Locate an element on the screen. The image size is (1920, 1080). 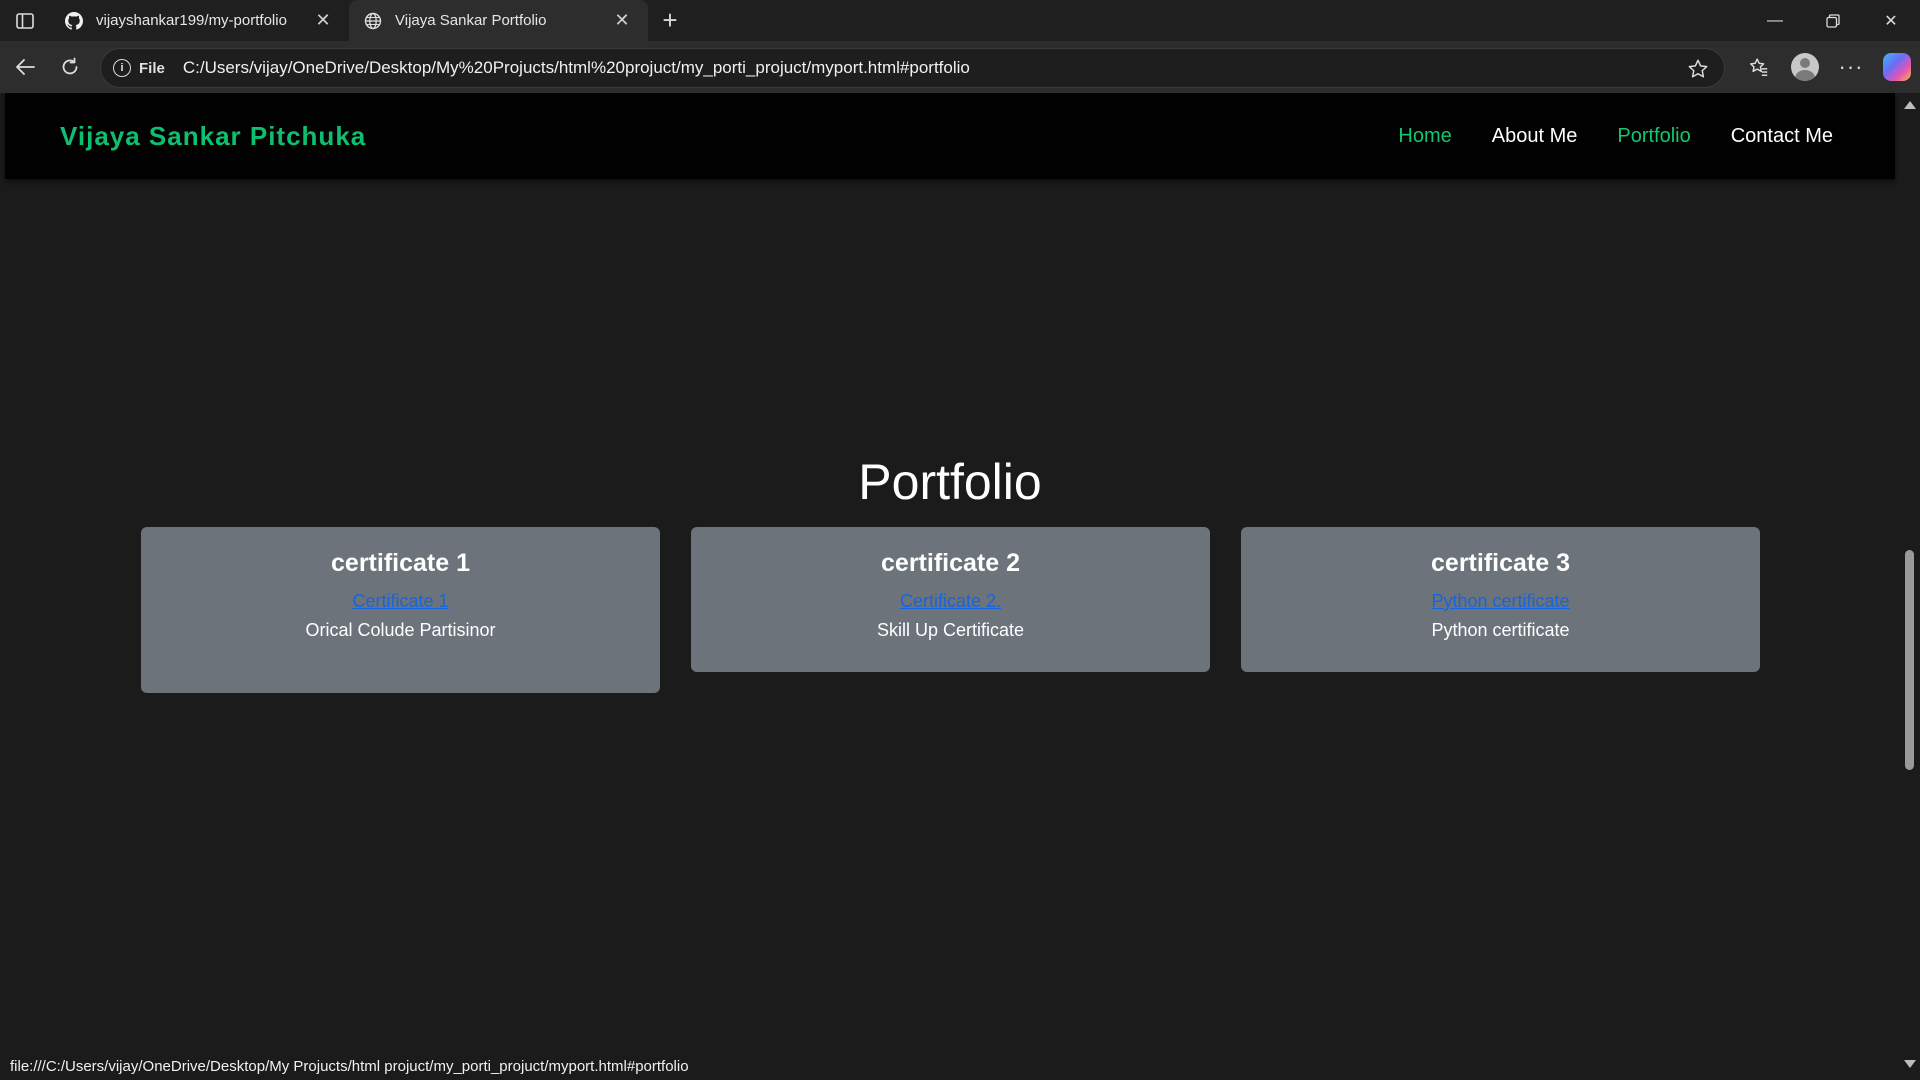
card-description: Python certificate is located at coordinates (1500, 630).